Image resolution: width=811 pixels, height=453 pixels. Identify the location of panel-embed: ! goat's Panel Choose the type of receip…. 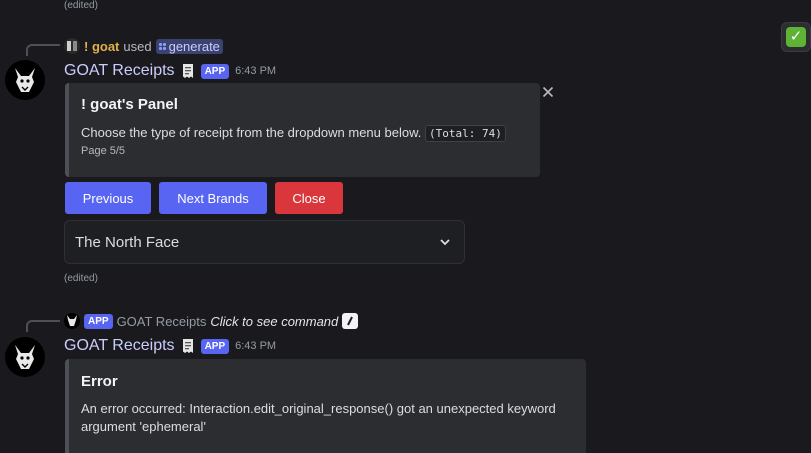
(302, 130).